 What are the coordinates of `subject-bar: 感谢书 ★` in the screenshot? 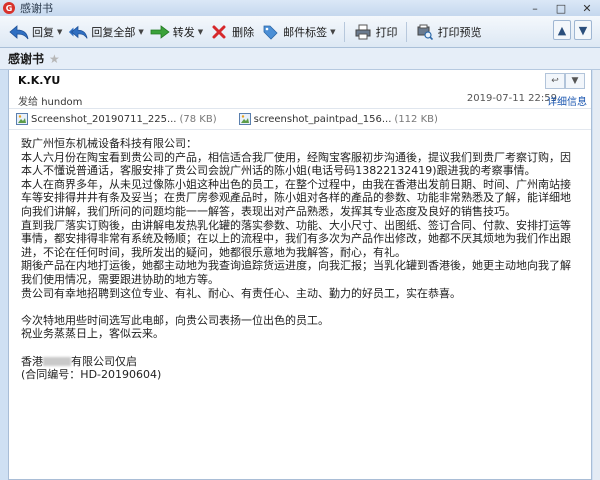 It's located at (300, 59).